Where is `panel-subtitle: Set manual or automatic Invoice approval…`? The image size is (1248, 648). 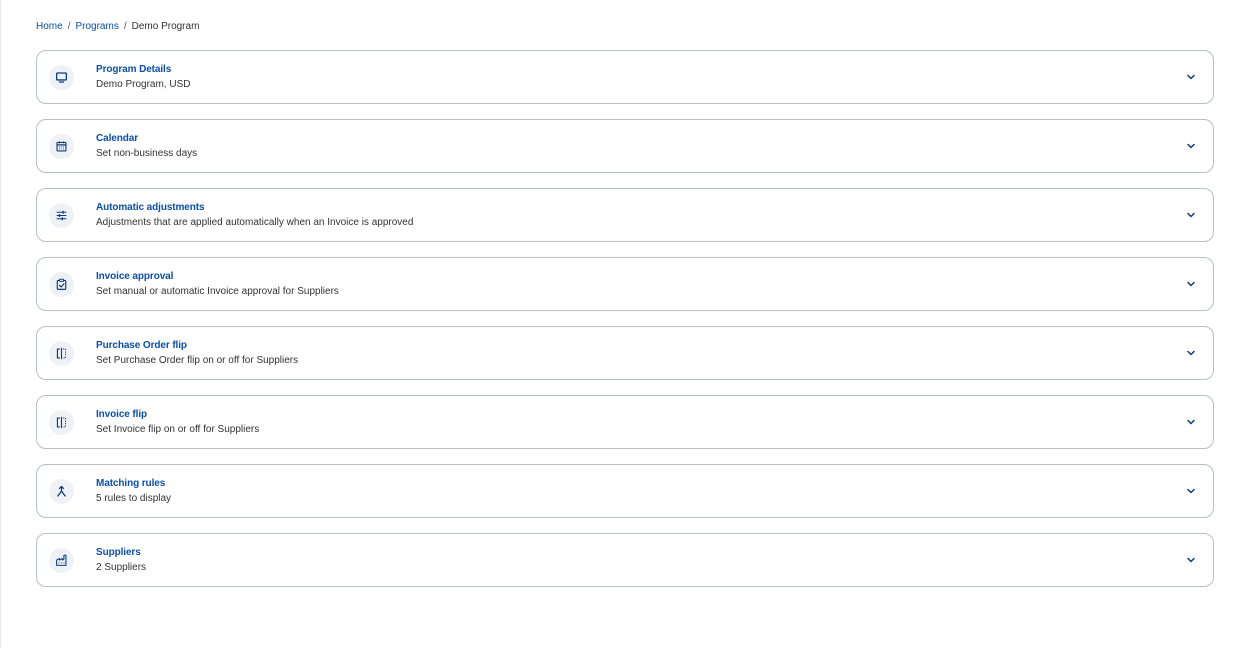
panel-subtitle: Set manual or automatic Invoice approval… is located at coordinates (217, 291).